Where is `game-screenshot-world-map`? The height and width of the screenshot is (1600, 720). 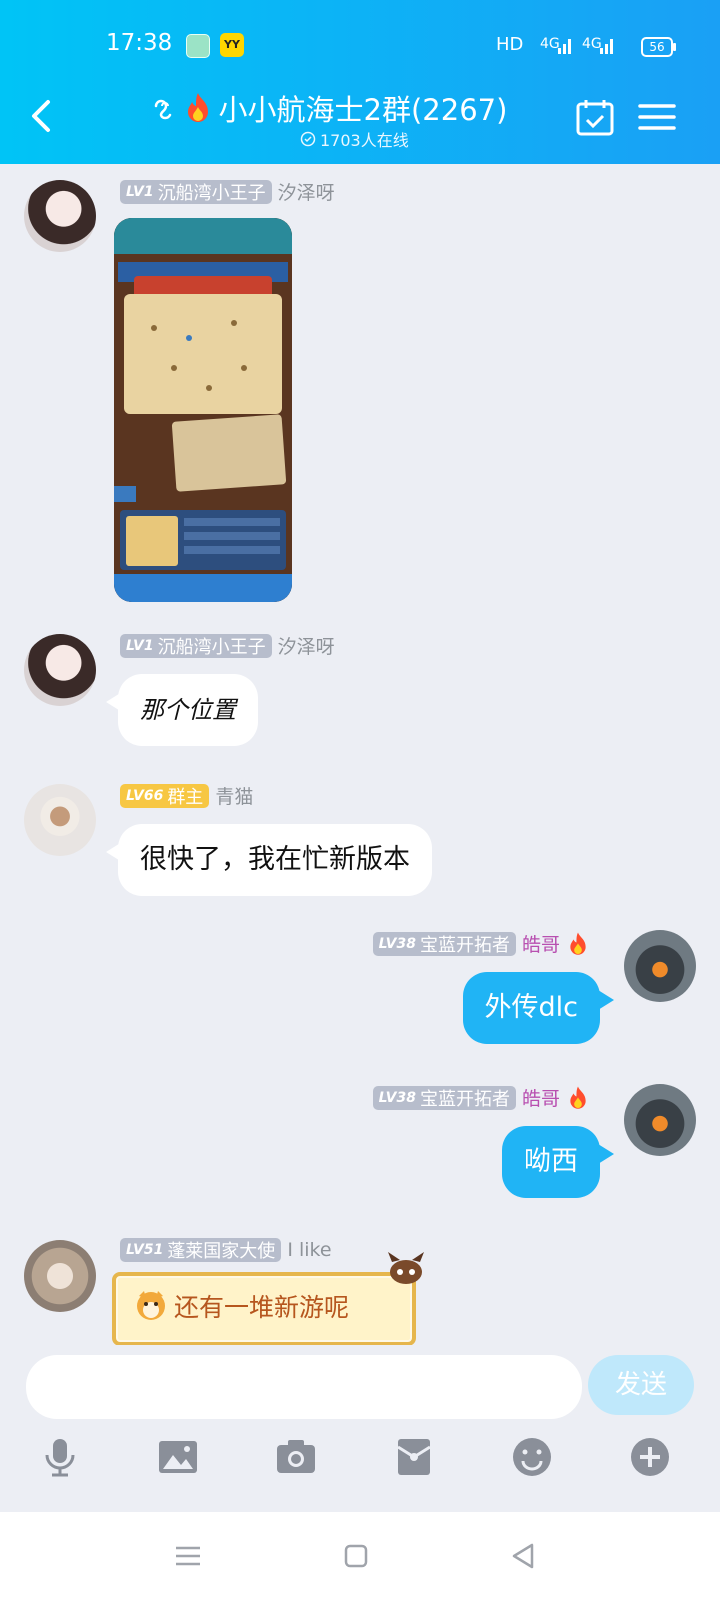 game-screenshot-world-map is located at coordinates (203, 410).